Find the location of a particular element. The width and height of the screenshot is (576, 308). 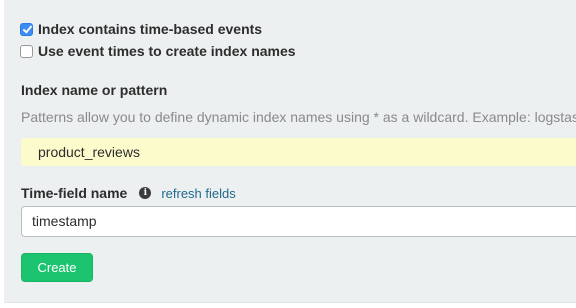

time-based-option: Index contains time-based events is located at coordinates (141, 29).